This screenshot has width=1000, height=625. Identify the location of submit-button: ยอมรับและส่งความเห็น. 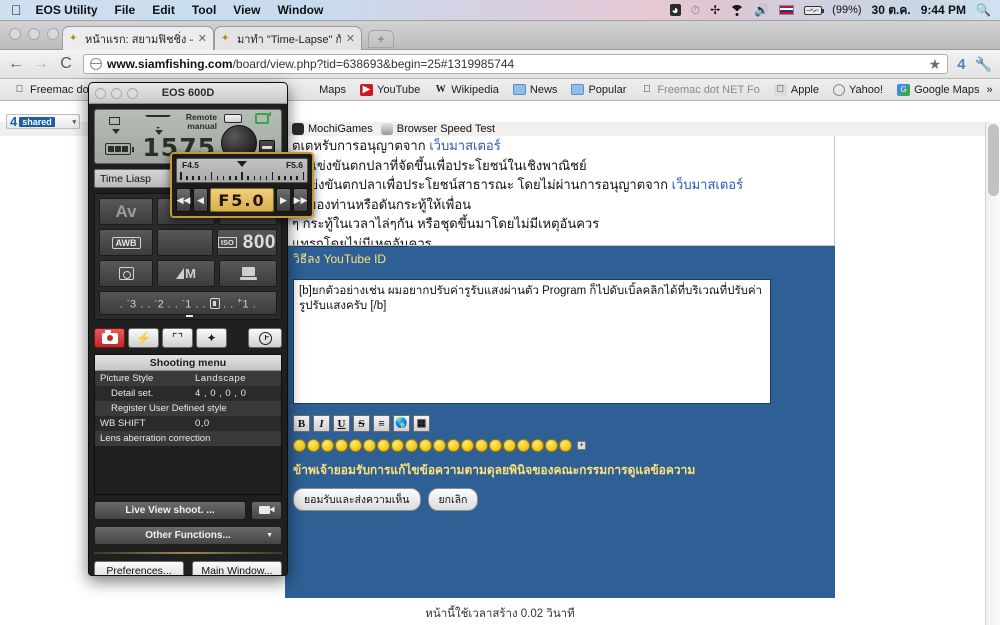
(357, 499).